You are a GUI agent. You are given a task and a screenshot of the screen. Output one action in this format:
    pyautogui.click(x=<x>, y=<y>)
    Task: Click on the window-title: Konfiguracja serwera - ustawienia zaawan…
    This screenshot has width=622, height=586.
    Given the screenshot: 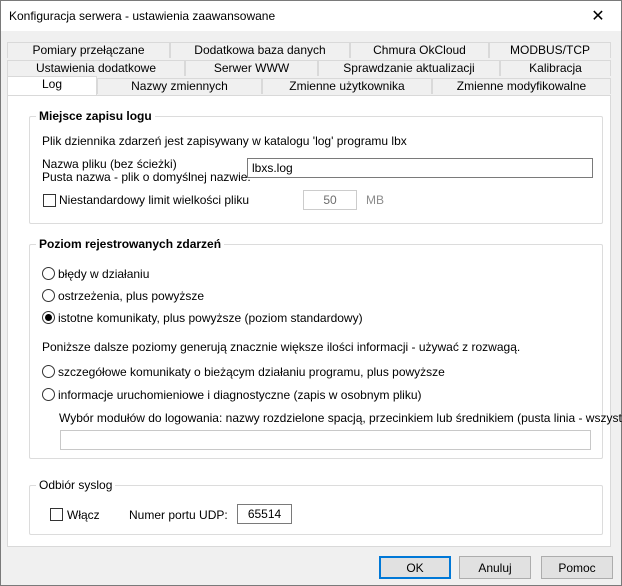 What is the action you would take?
    pyautogui.click(x=142, y=16)
    